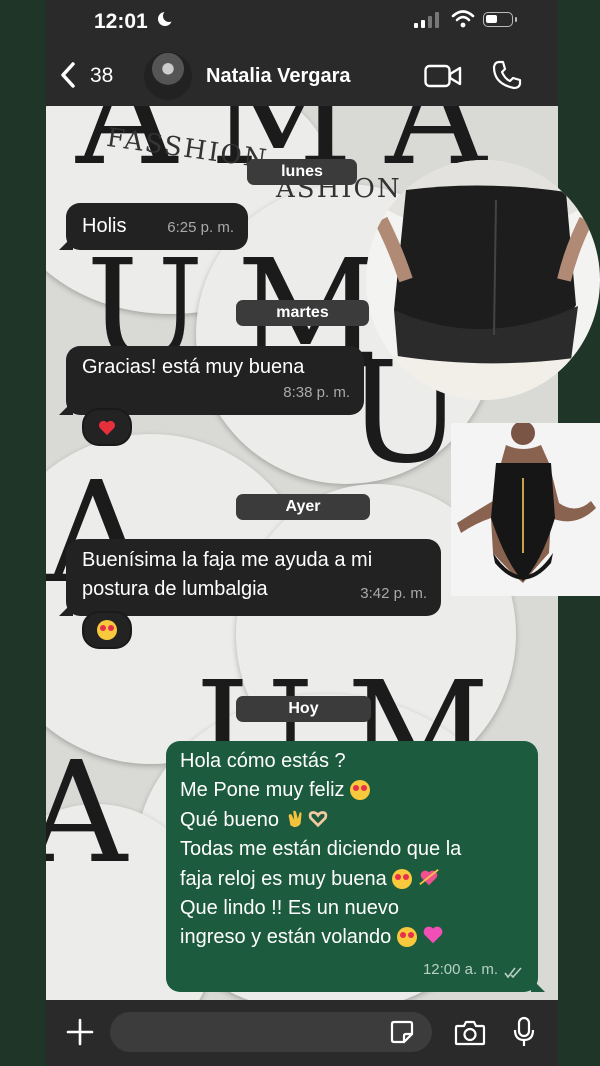 The height and width of the screenshot is (1066, 600). What do you see at coordinates (211, 380) in the screenshot?
I see `incoming-message: Gracias! está muy buena 8:38 p. m.` at bounding box center [211, 380].